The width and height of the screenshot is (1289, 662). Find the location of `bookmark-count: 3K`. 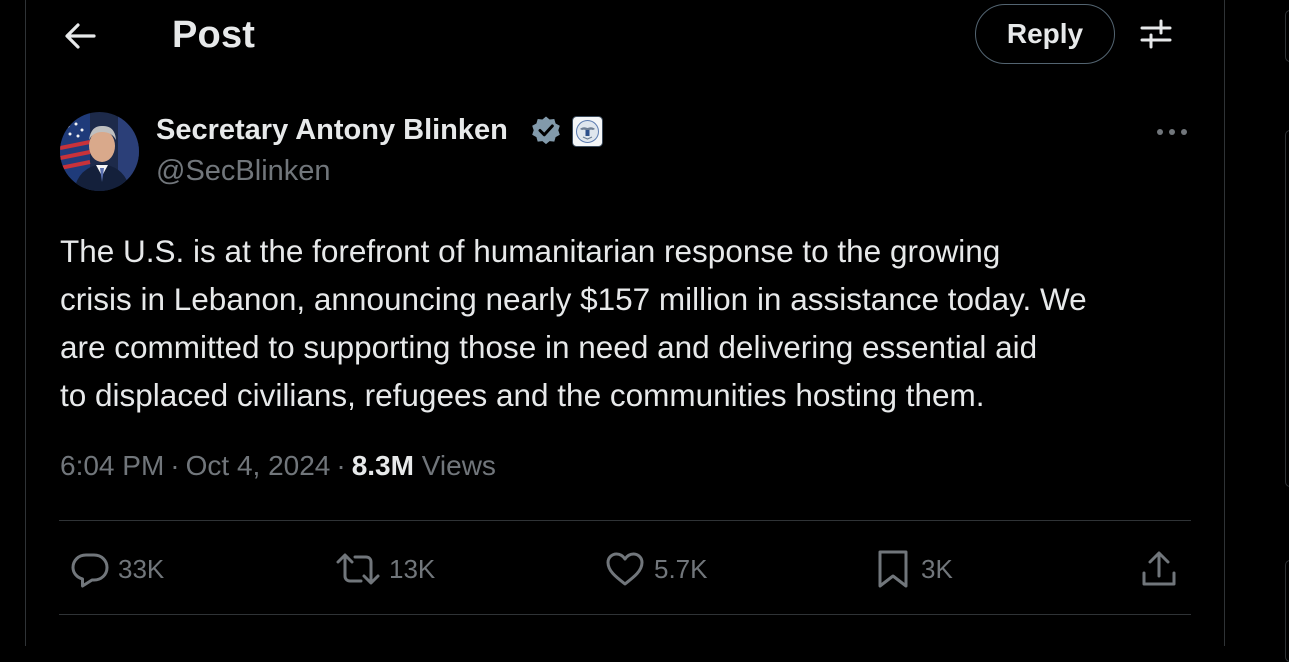

bookmark-count: 3K is located at coordinates (937, 568).